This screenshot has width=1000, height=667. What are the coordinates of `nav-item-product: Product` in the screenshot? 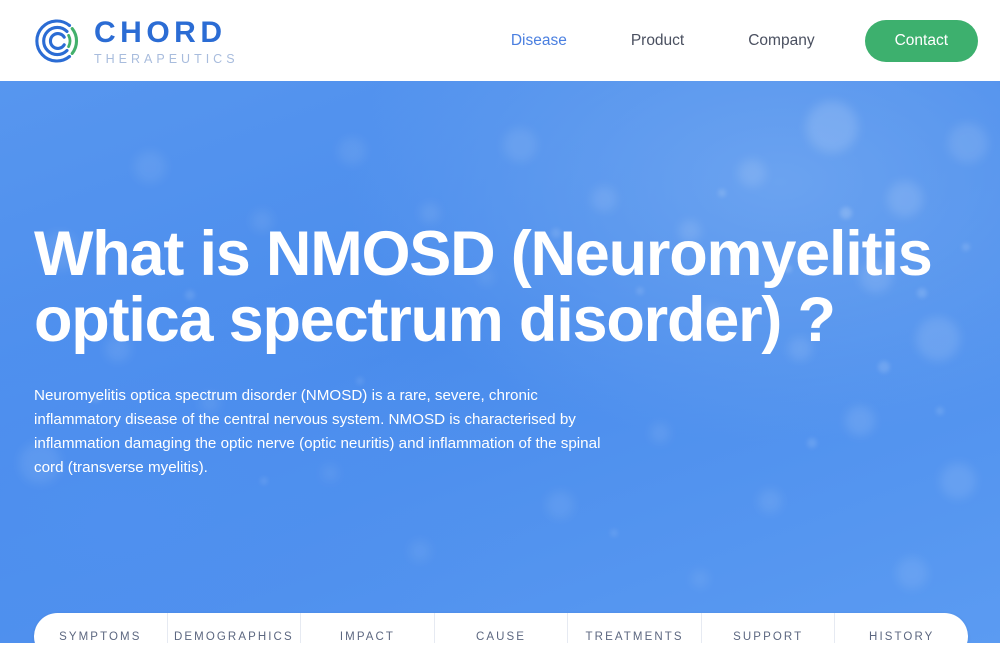 It's located at (657, 41).